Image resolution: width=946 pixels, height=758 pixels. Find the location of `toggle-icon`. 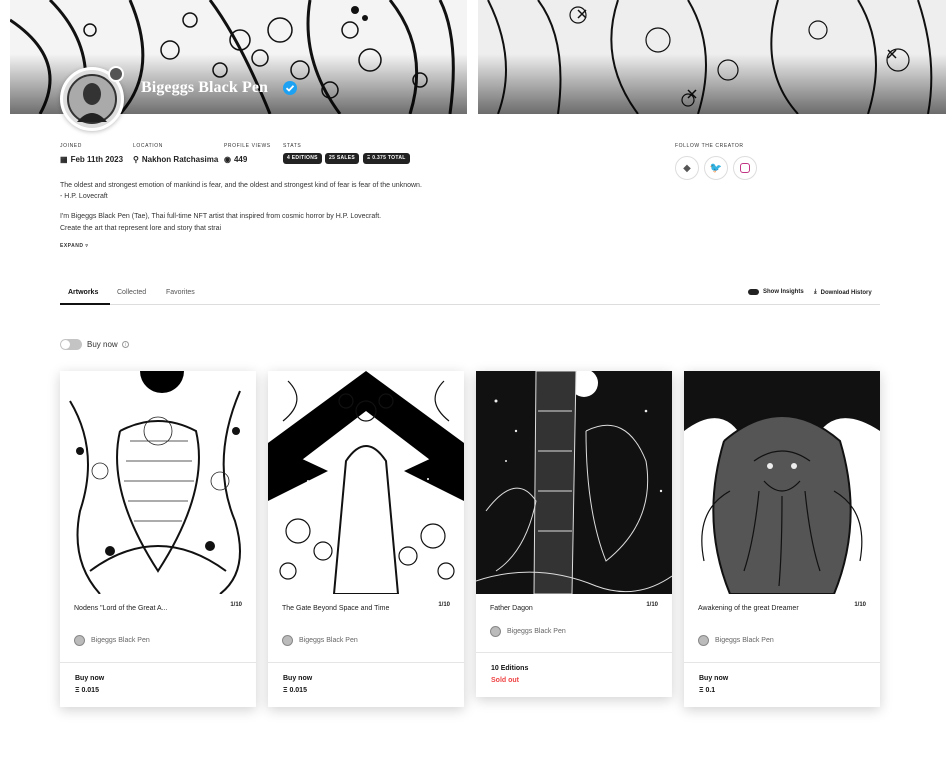

toggle-icon is located at coordinates (753, 292).